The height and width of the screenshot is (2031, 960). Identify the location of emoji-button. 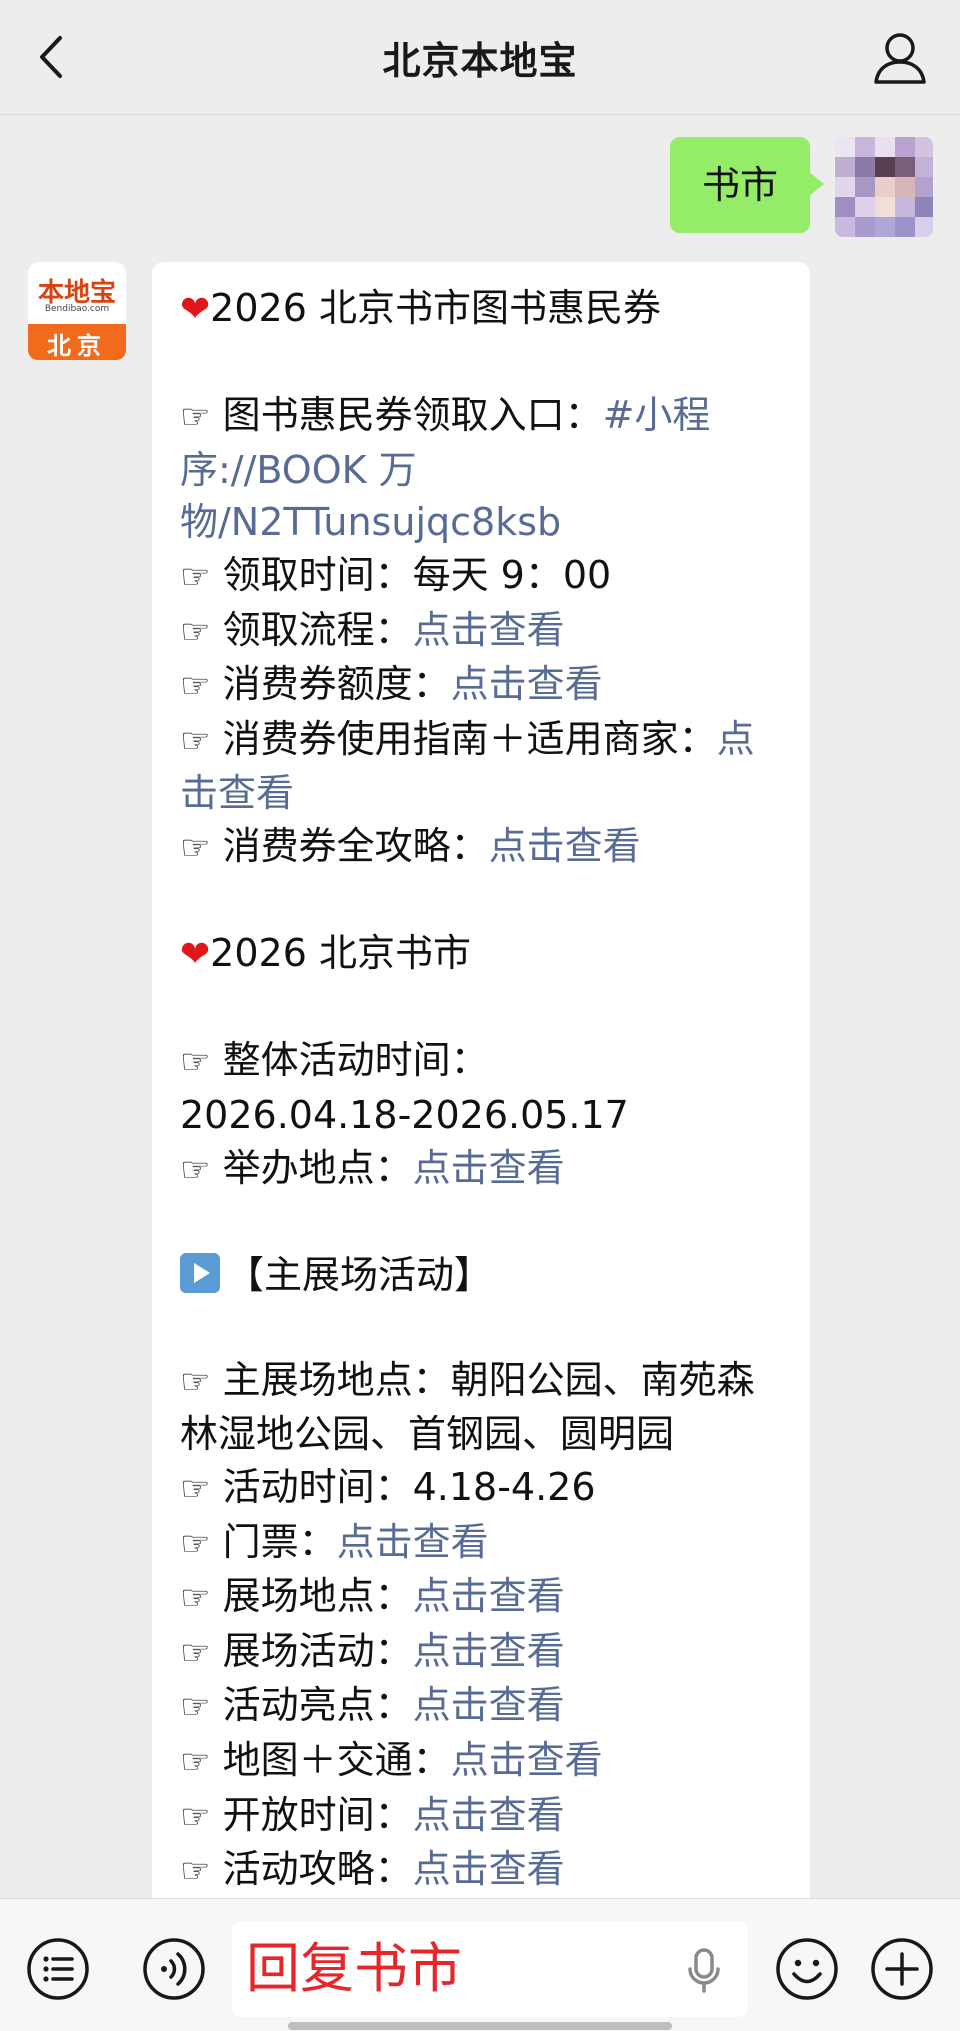
(807, 1969).